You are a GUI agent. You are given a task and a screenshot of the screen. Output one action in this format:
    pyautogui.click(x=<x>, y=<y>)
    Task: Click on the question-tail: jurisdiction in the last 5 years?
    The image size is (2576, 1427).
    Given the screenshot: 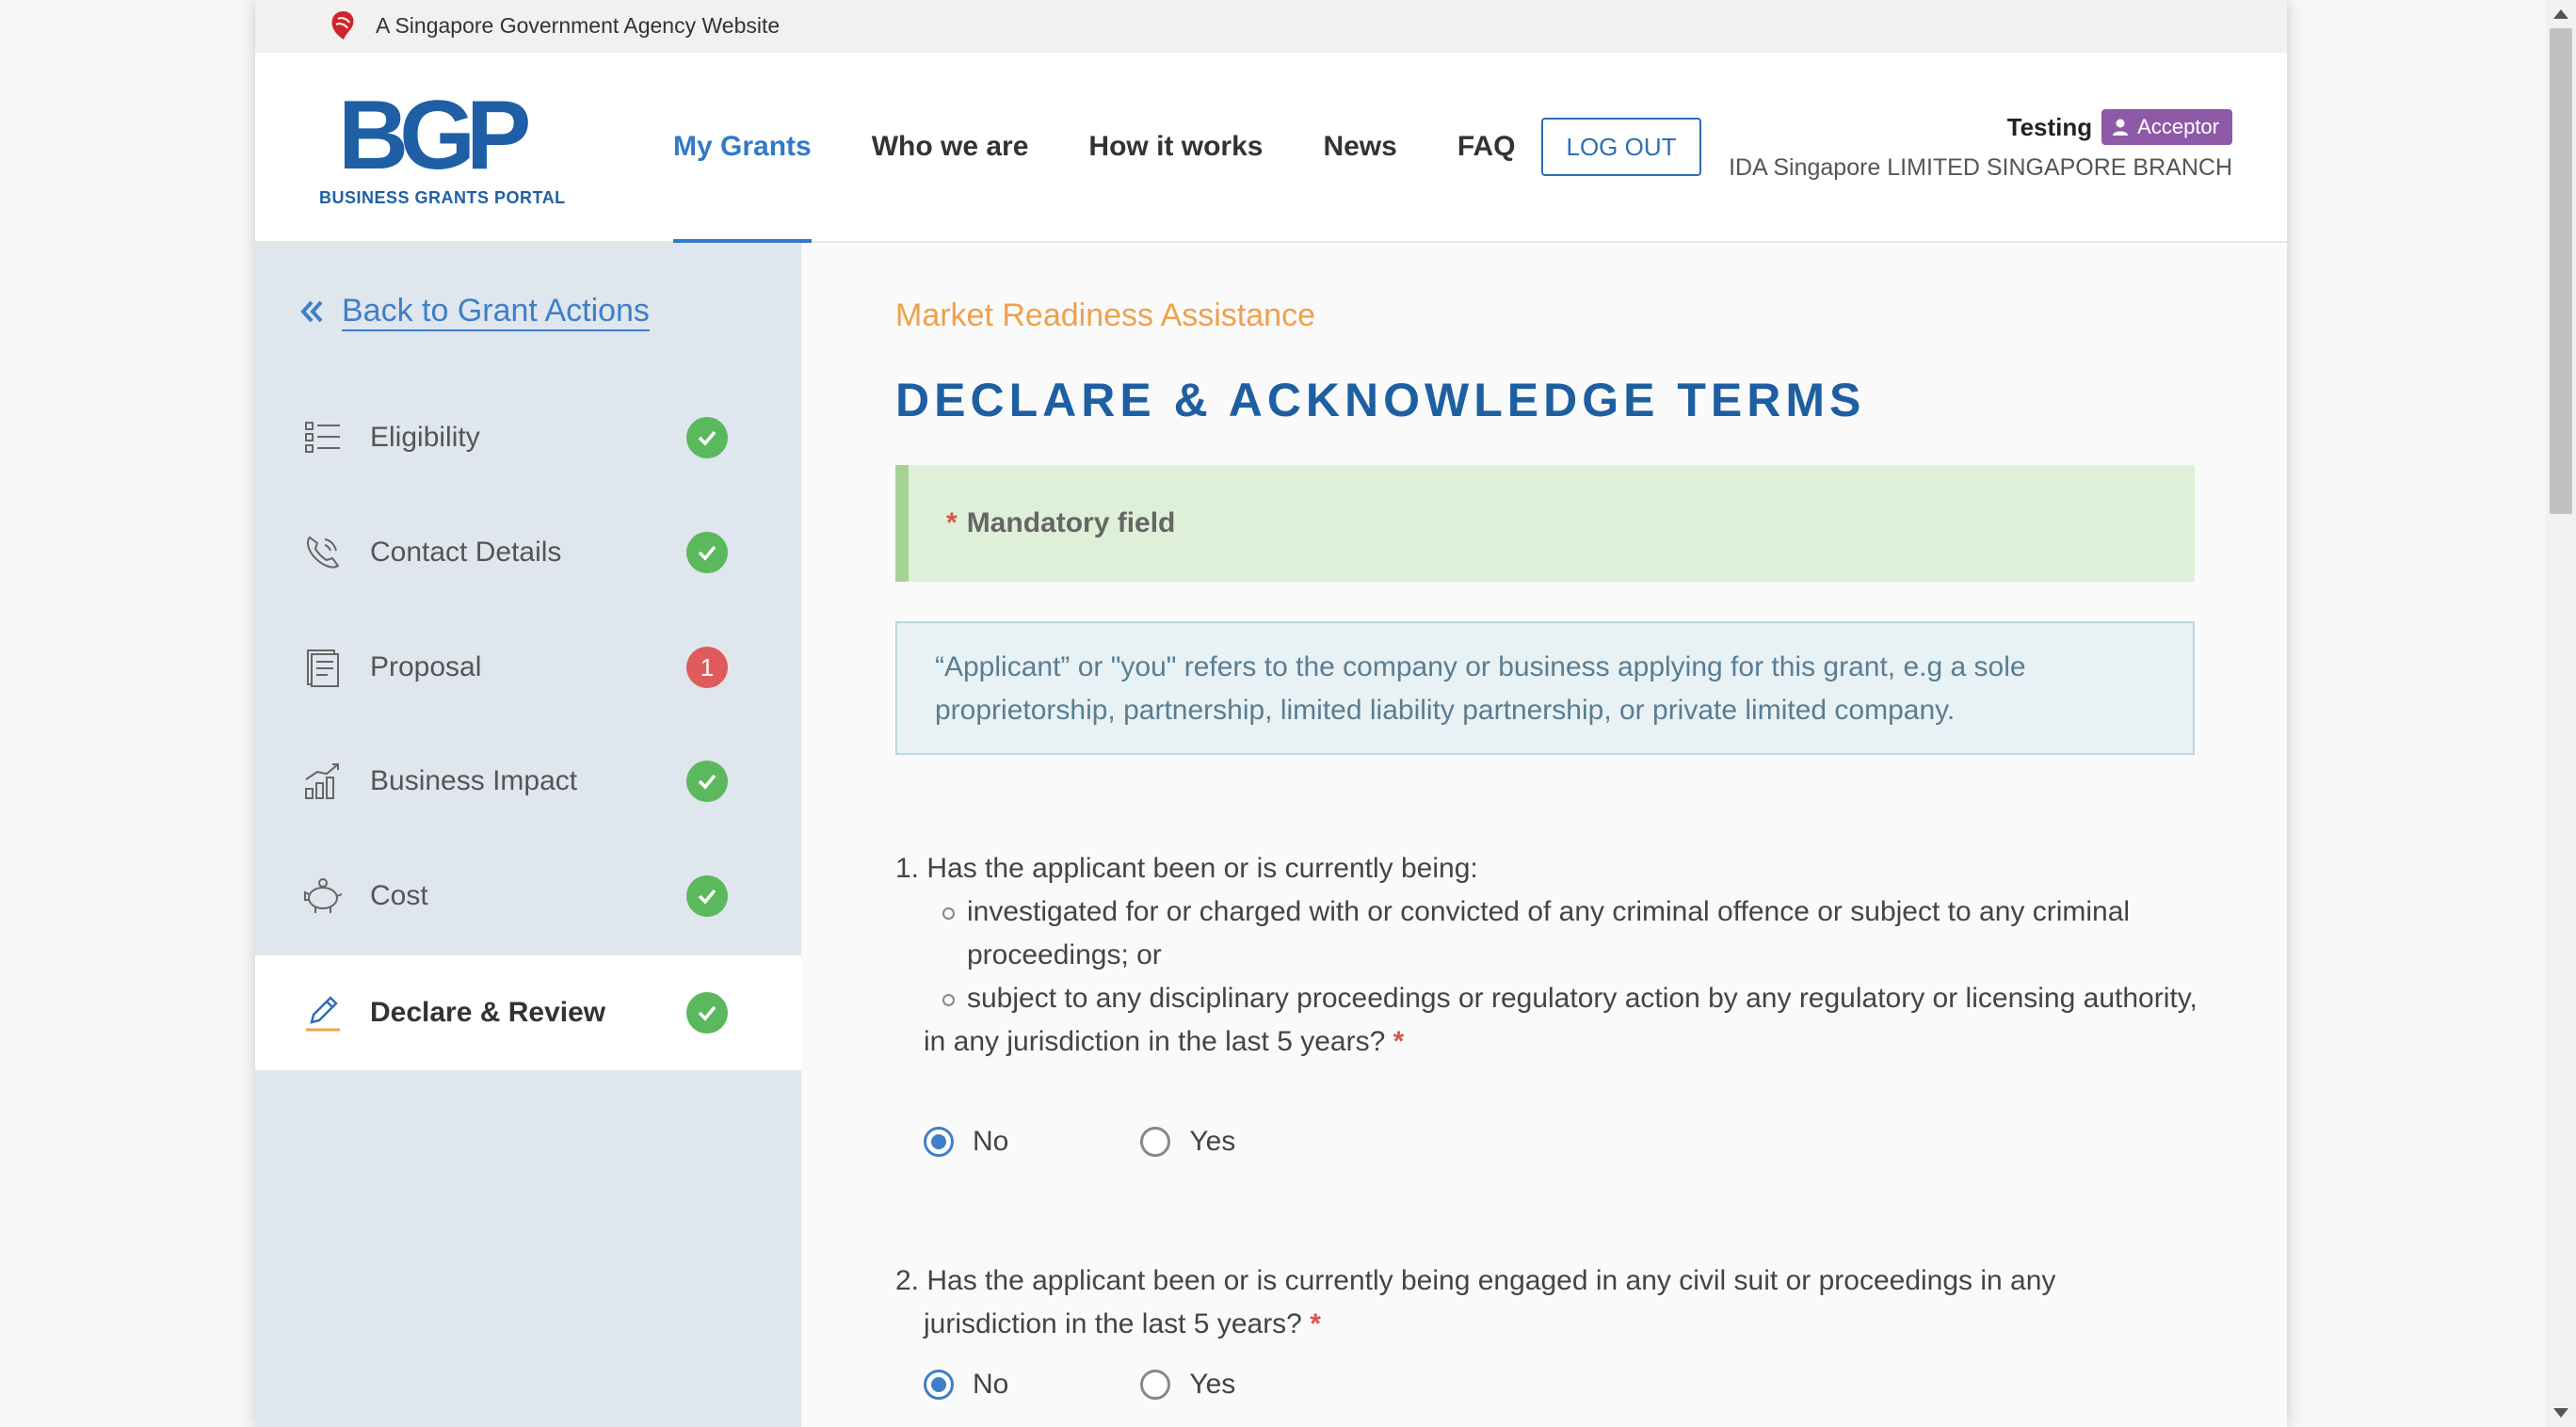 What is the action you would take?
    pyautogui.click(x=1113, y=1323)
    